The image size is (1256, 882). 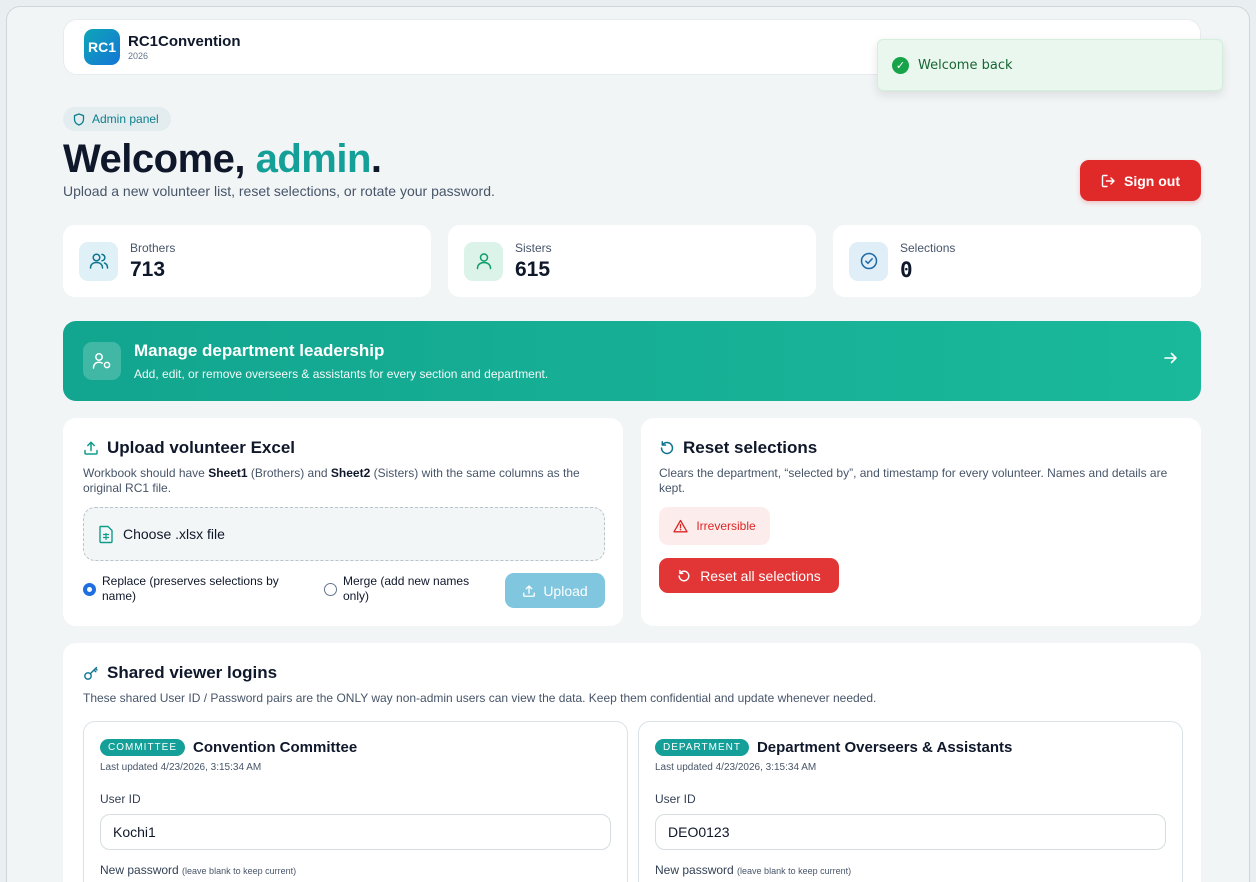 I want to click on user-cog-icon, so click(x=102, y=361).